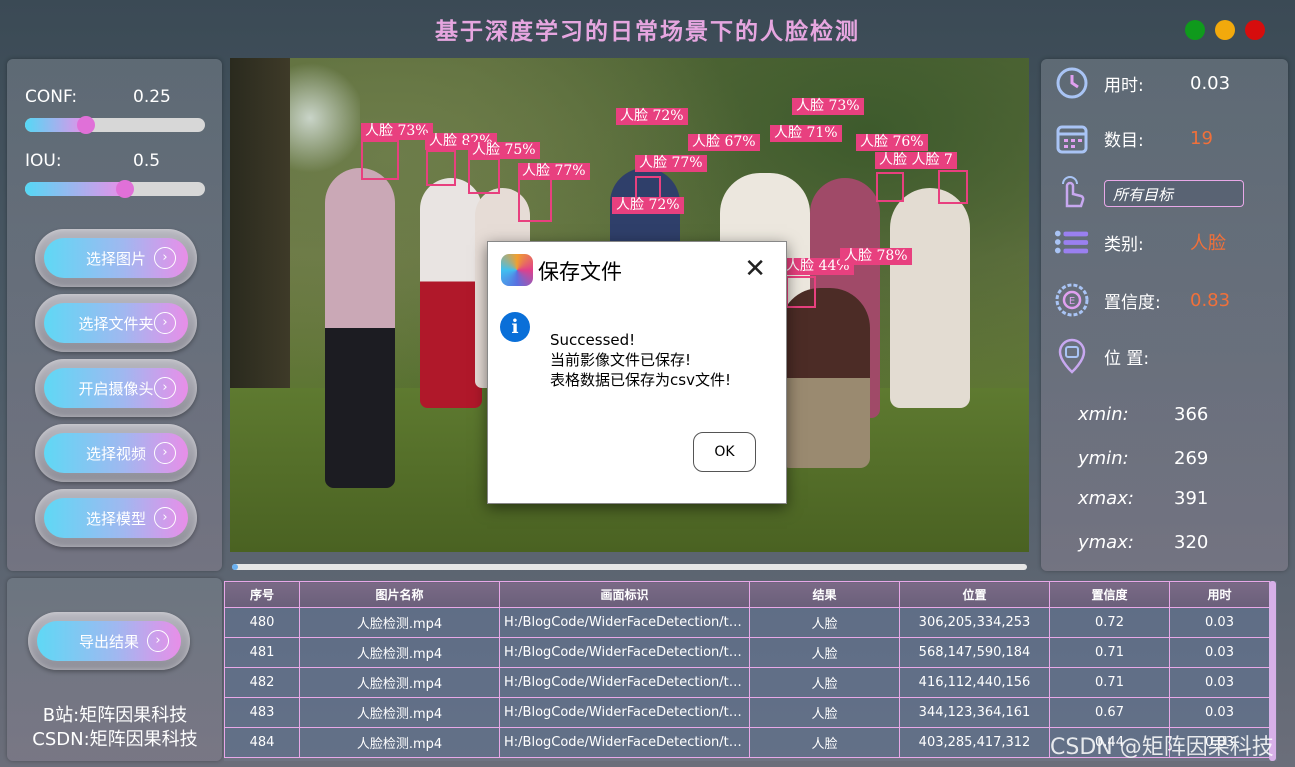  I want to click on class-label: 类别:, so click(1124, 244).